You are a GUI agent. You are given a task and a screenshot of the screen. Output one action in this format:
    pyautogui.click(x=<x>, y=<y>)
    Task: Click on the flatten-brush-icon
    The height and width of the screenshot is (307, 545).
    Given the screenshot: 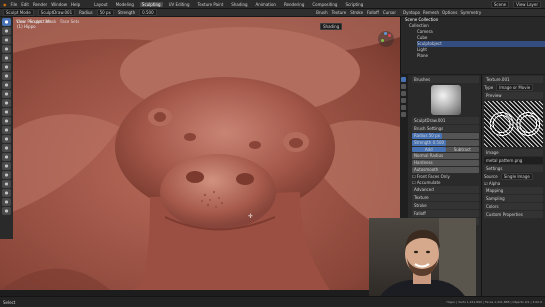 What is the action you would take?
    pyautogui.click(x=6, y=112)
    